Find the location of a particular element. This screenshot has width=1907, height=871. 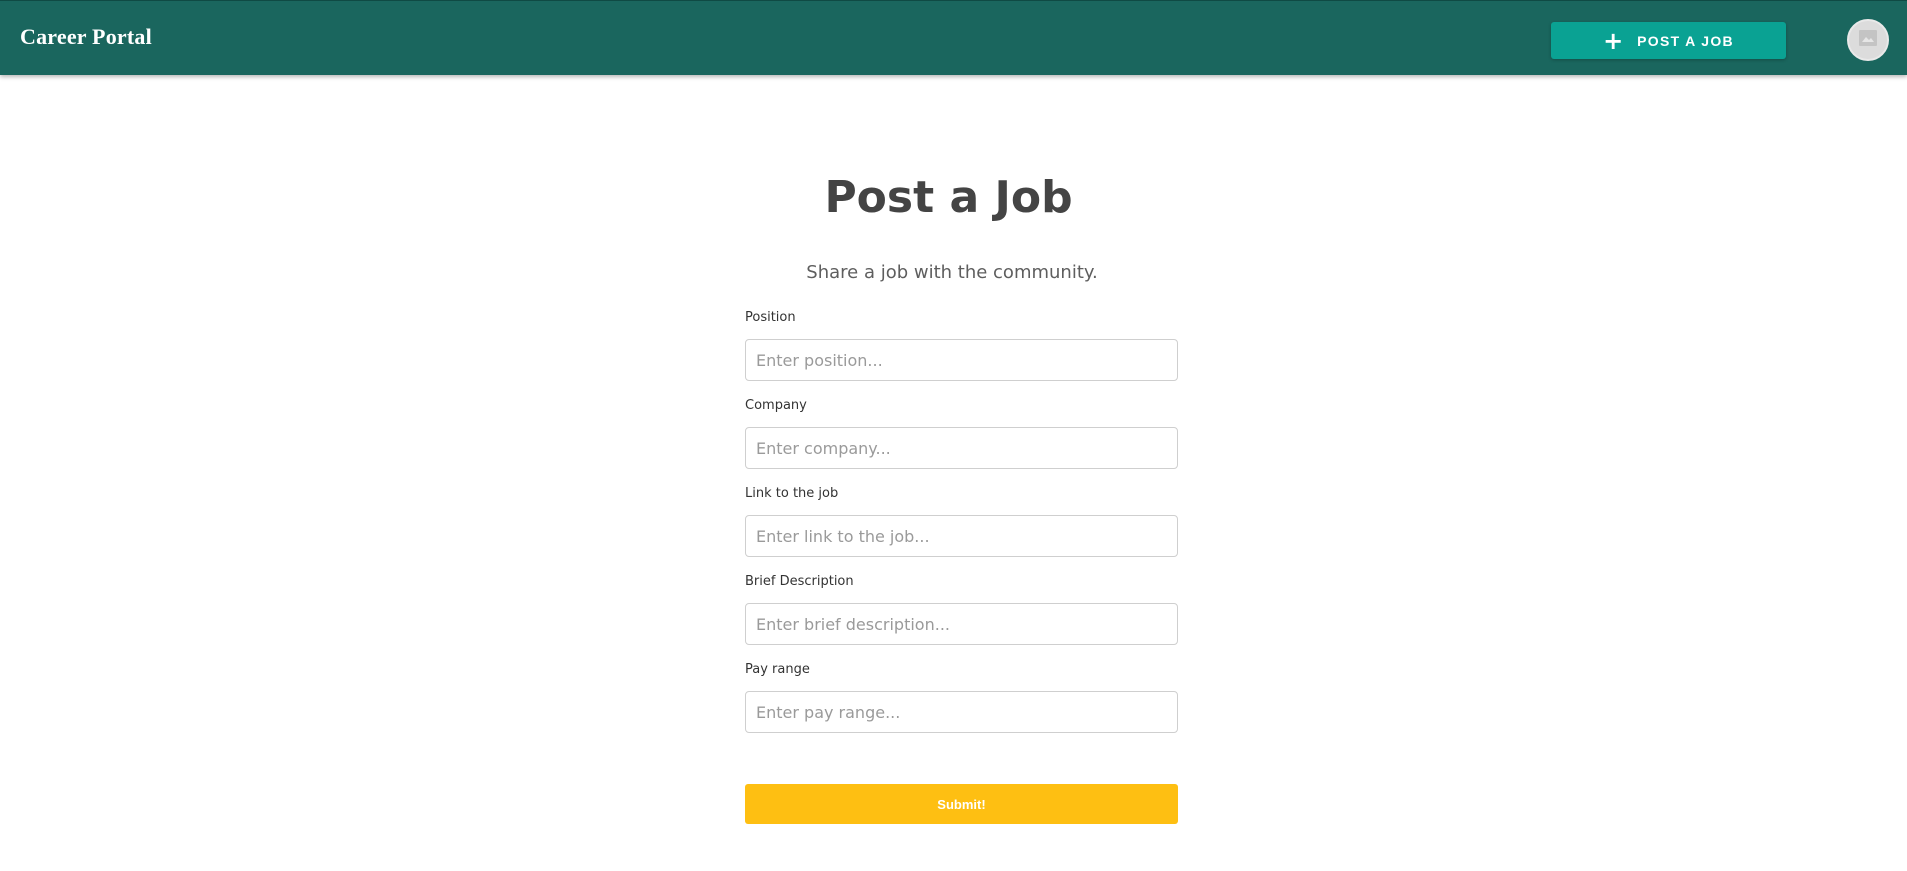

post-a-job-button: + POST A JOB is located at coordinates (1668, 40).